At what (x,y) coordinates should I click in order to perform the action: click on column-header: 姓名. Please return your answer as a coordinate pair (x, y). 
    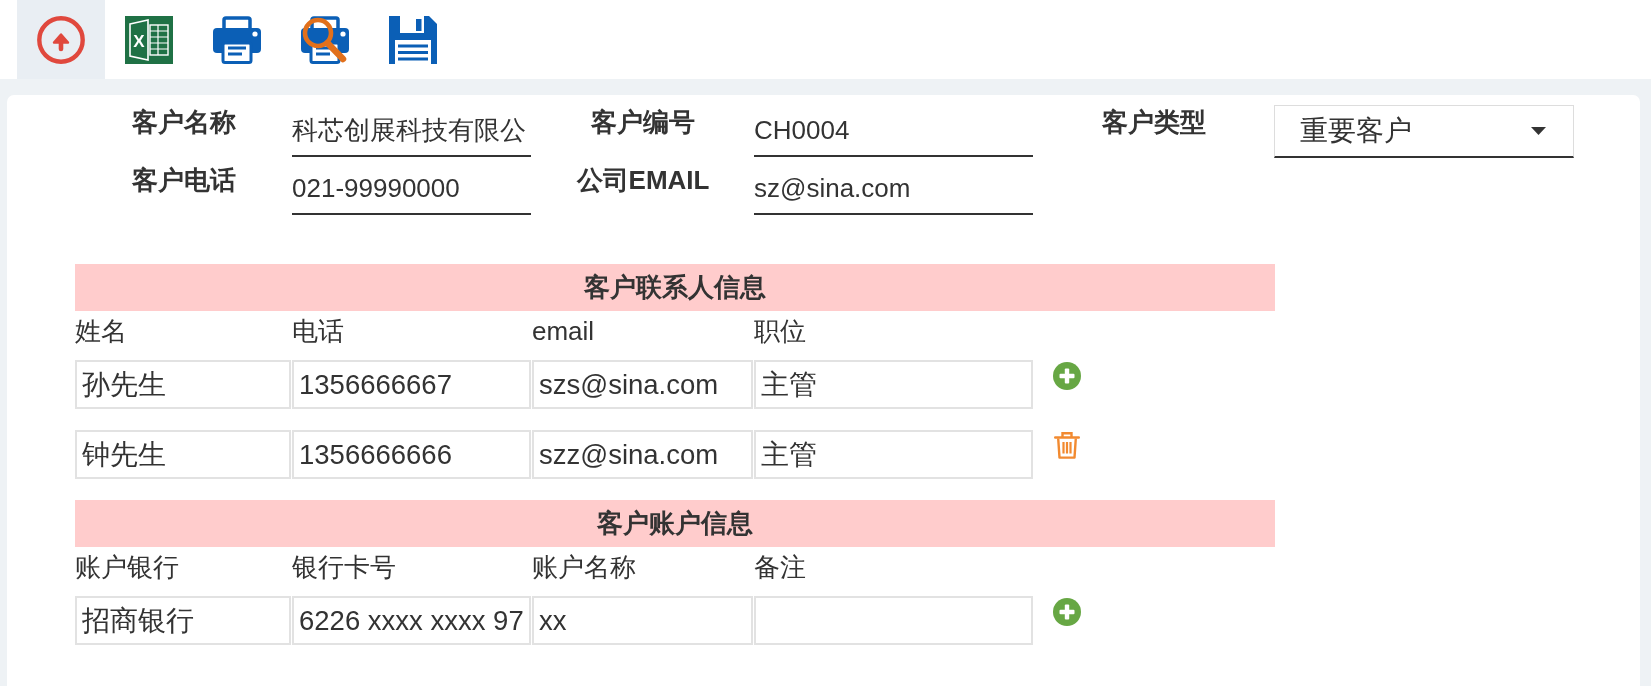
    Looking at the image, I should click on (101, 331).